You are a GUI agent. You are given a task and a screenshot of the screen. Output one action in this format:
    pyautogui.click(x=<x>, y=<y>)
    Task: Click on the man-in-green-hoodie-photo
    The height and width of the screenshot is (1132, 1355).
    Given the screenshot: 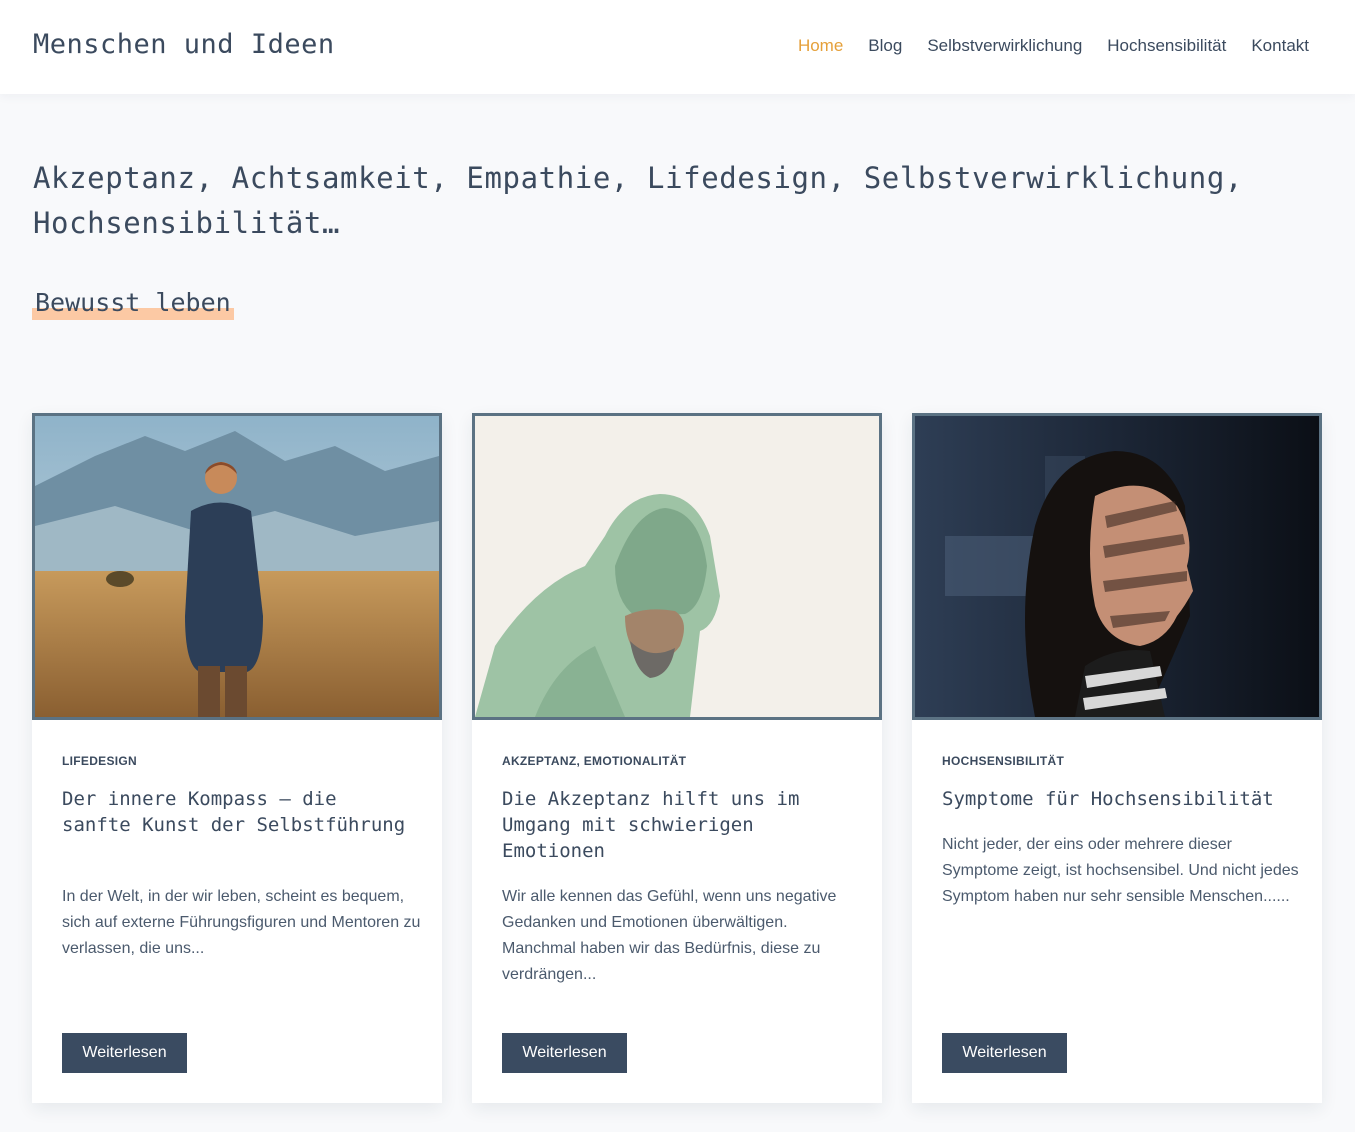 What is the action you would take?
    pyautogui.click(x=677, y=566)
    